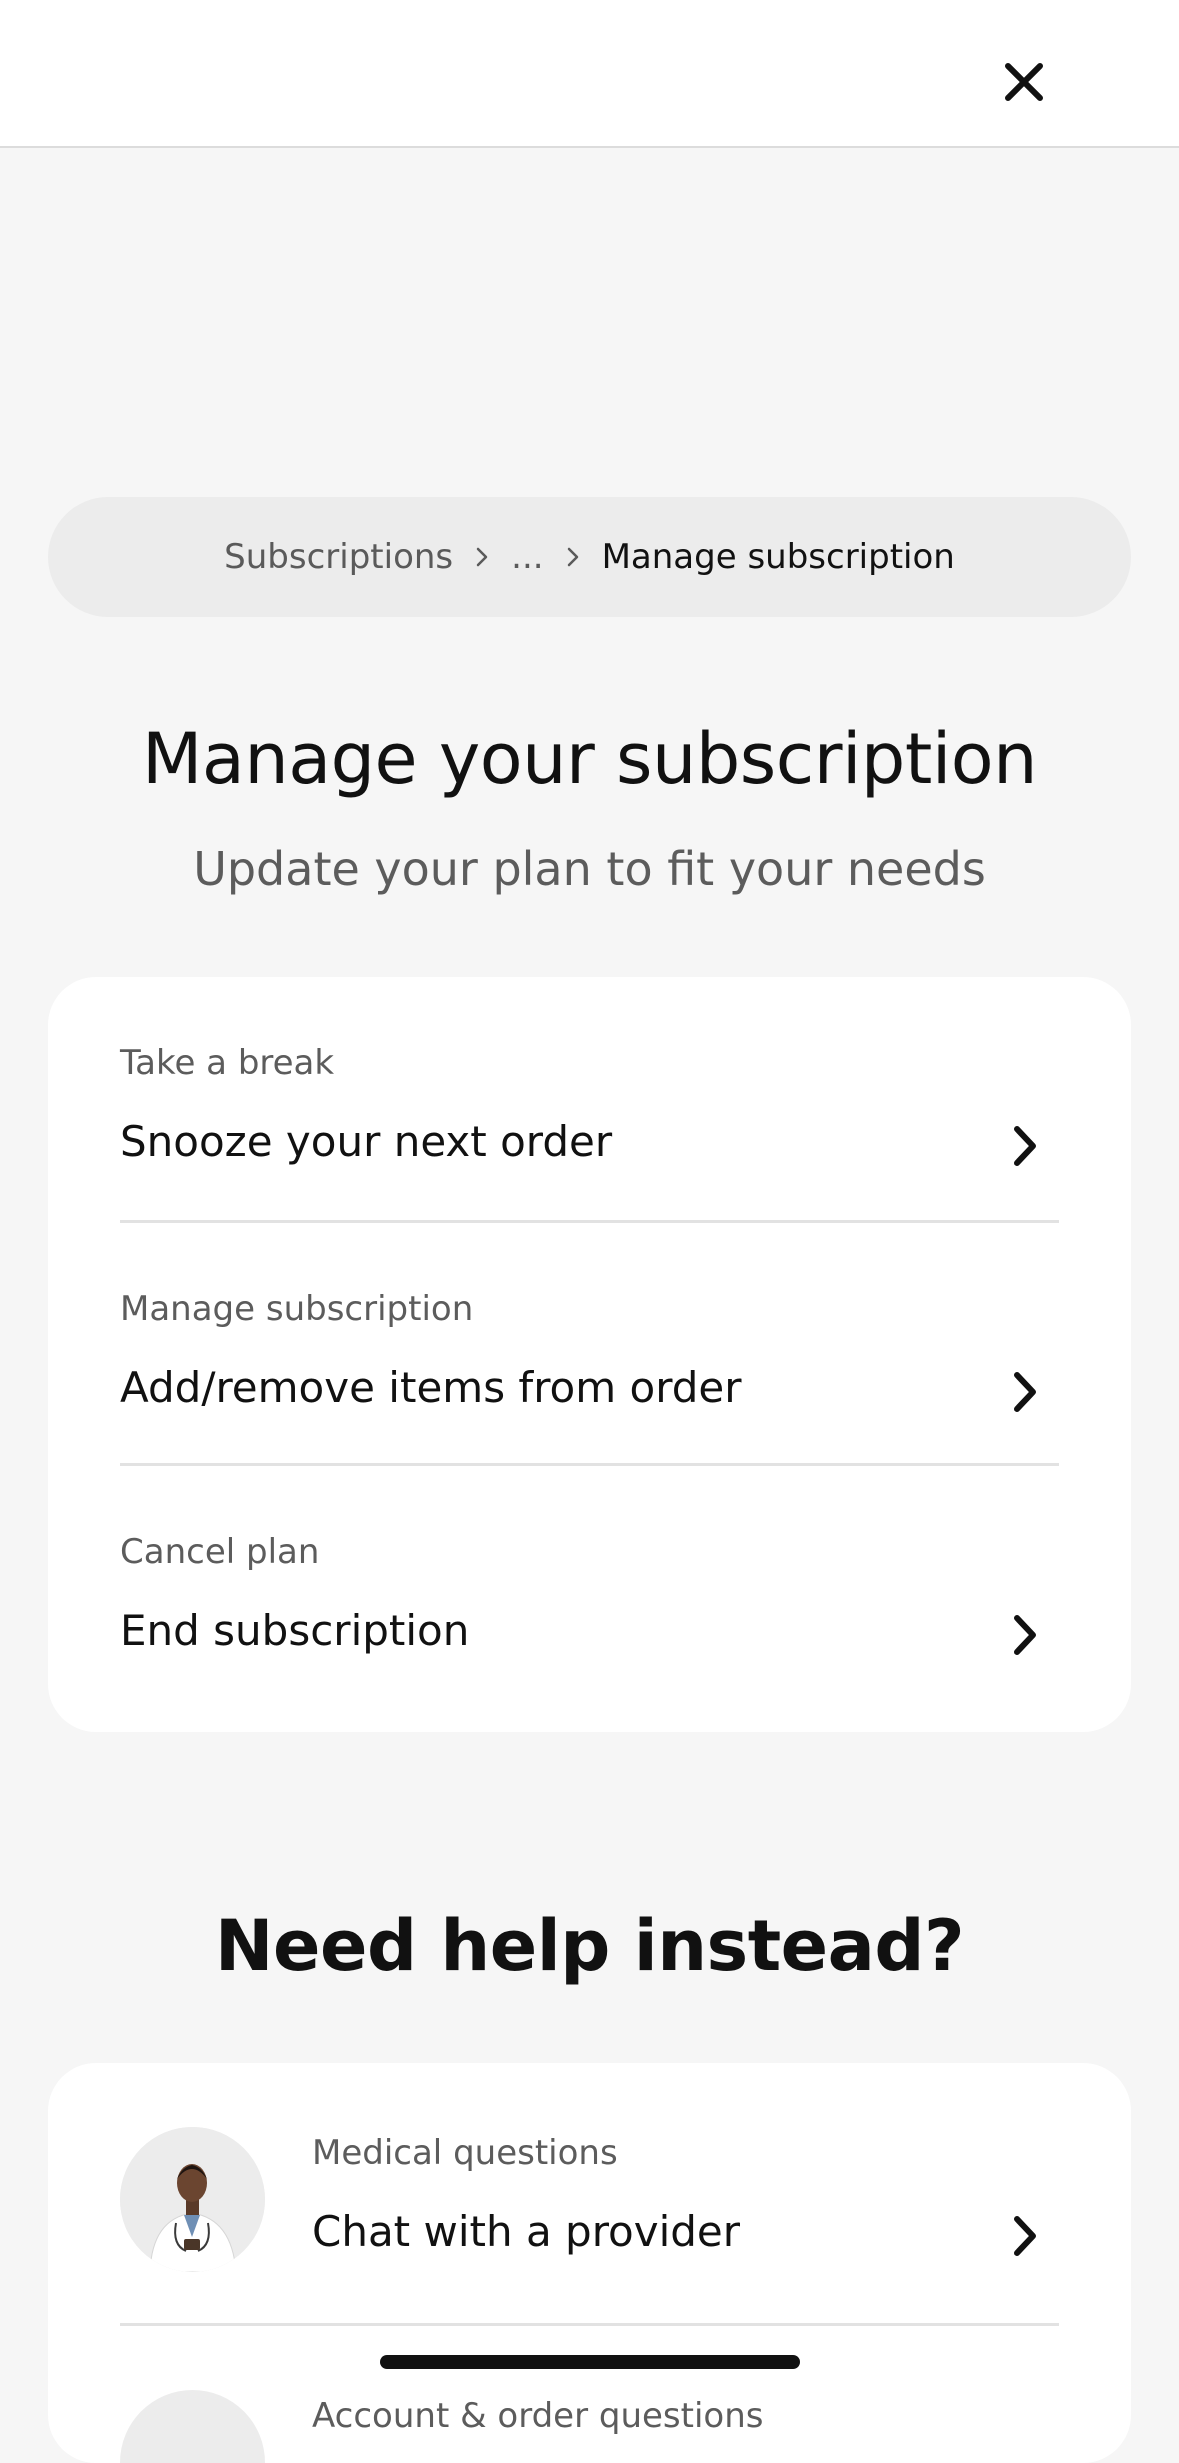 The image size is (1179, 2463). Describe the element at coordinates (538, 2416) in the screenshot. I see `option-eyebrow: Account & order questions` at that location.